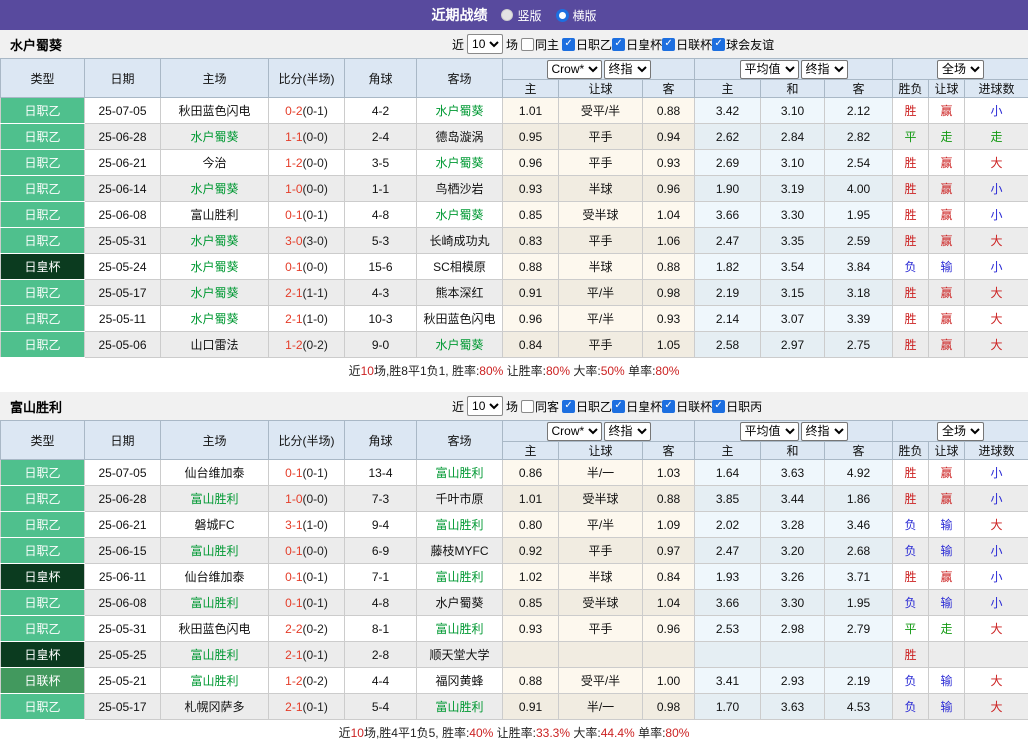 The image size is (1028, 746). Describe the element at coordinates (601, 293) in the screenshot. I see `handicap-line: 平/半` at that location.